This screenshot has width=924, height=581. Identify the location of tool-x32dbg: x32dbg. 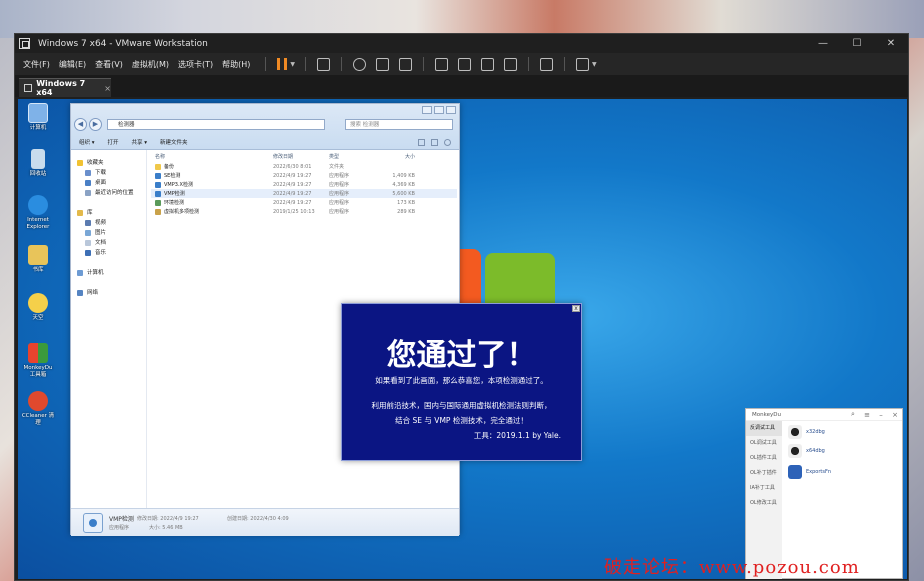
(806, 432).